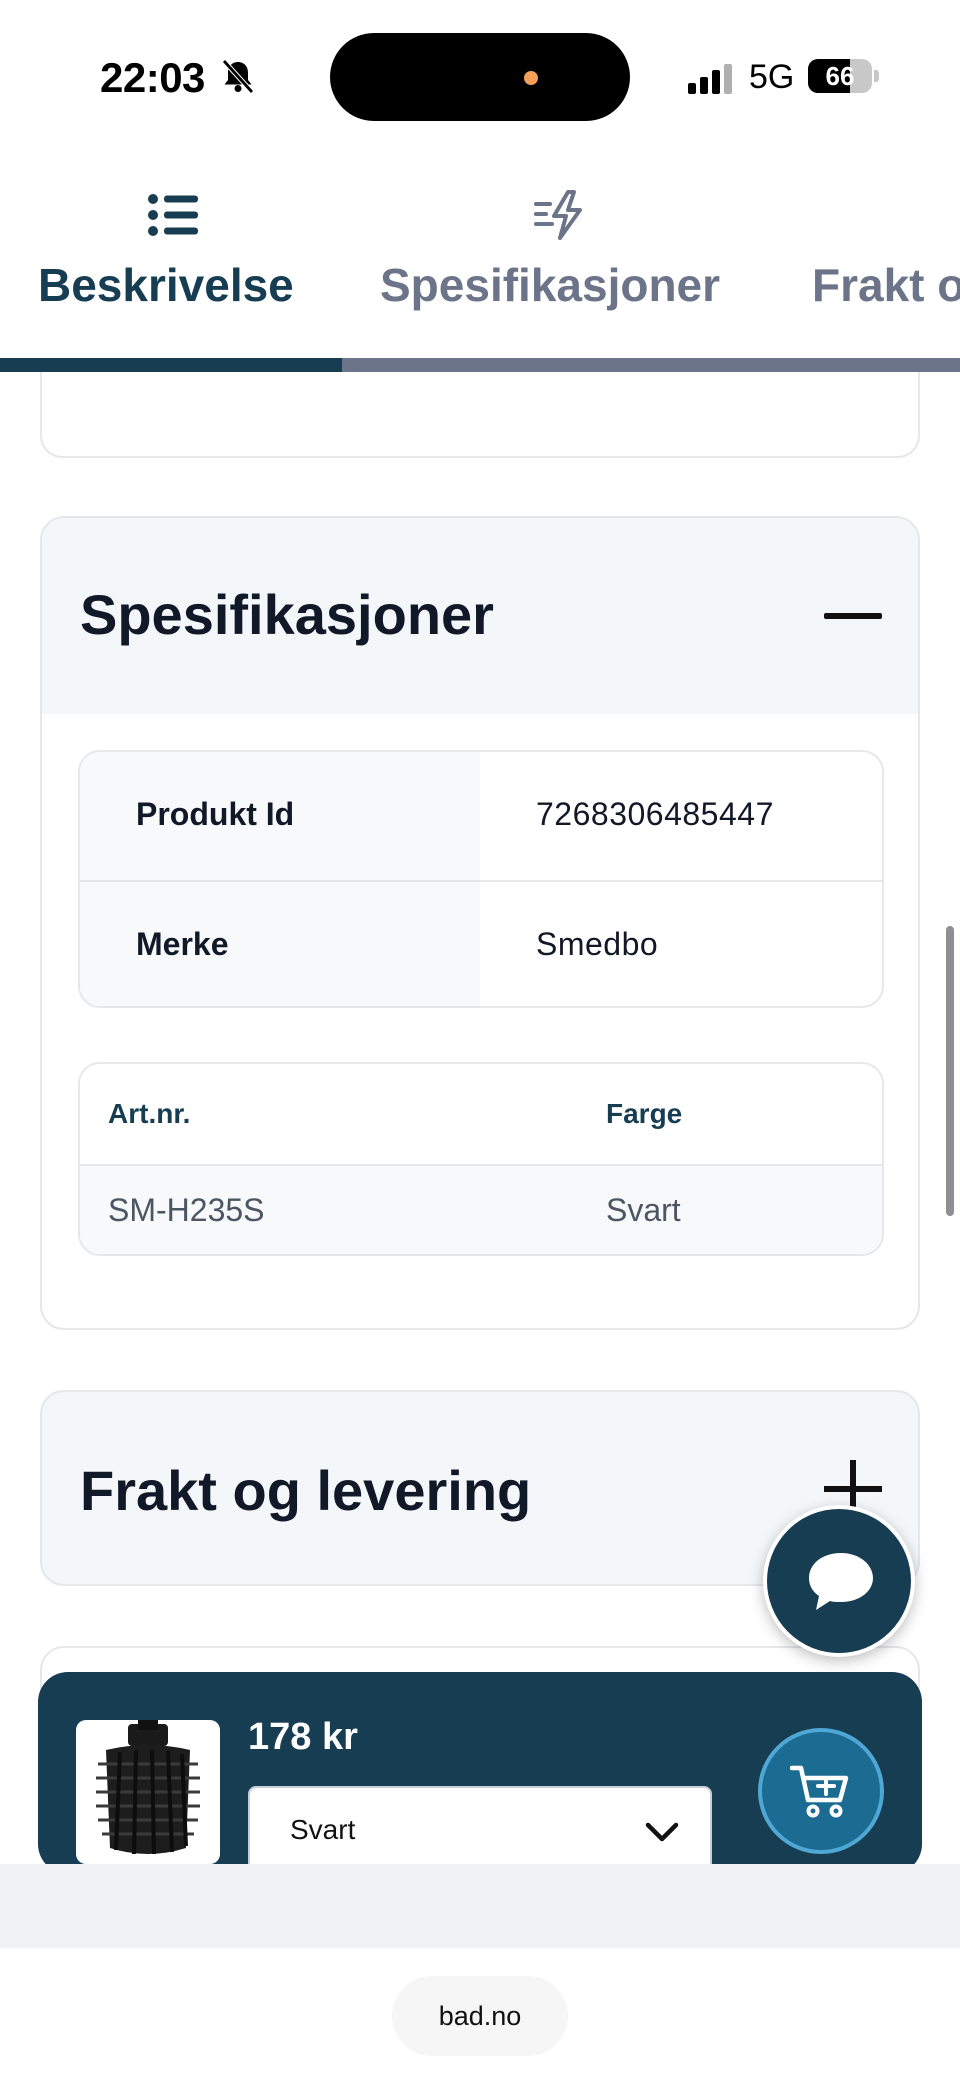 The width and height of the screenshot is (960, 2087). I want to click on chat-bubble-icon, so click(841, 1581).